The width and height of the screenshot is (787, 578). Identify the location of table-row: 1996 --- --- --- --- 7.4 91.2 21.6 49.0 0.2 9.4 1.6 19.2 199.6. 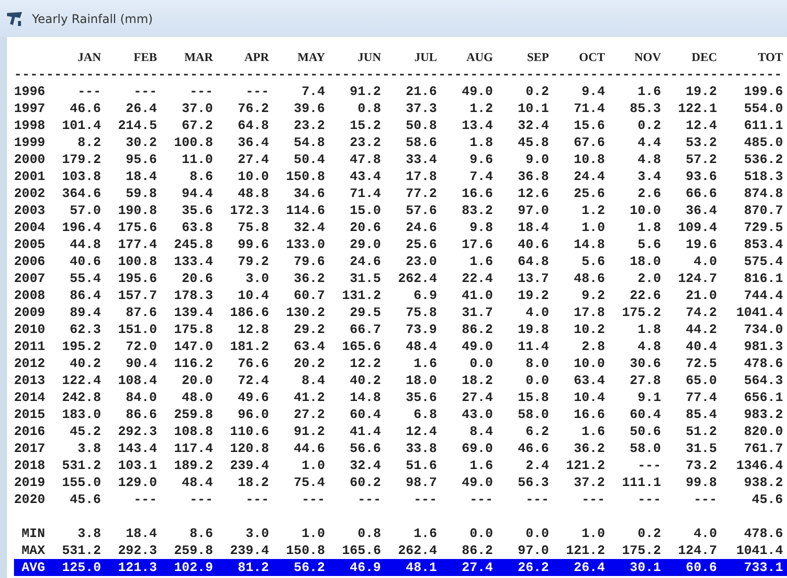
(400, 91).